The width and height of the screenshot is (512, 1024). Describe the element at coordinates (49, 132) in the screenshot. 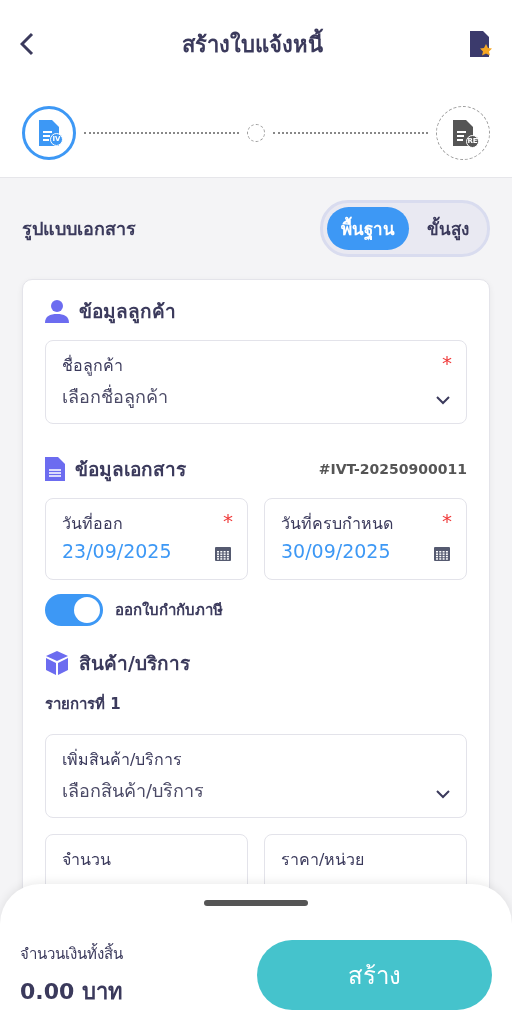

I see `invoice-document-icon` at that location.